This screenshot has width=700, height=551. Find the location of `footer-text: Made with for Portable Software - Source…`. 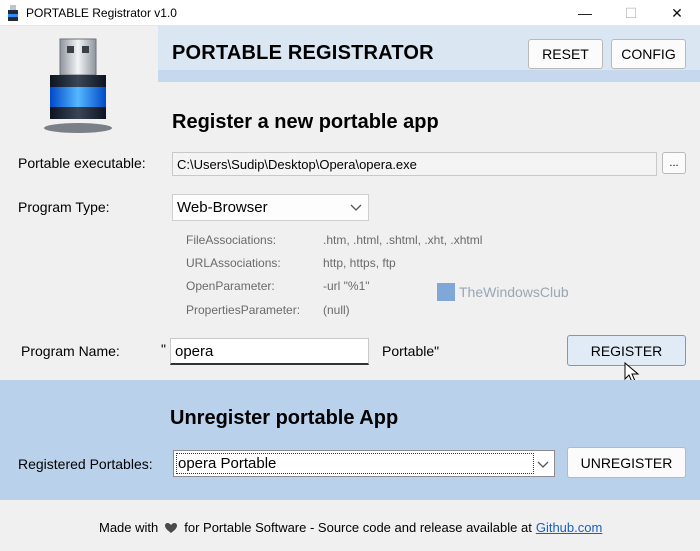

footer-text: Made with for Portable Software - Source… is located at coordinates (350, 527).